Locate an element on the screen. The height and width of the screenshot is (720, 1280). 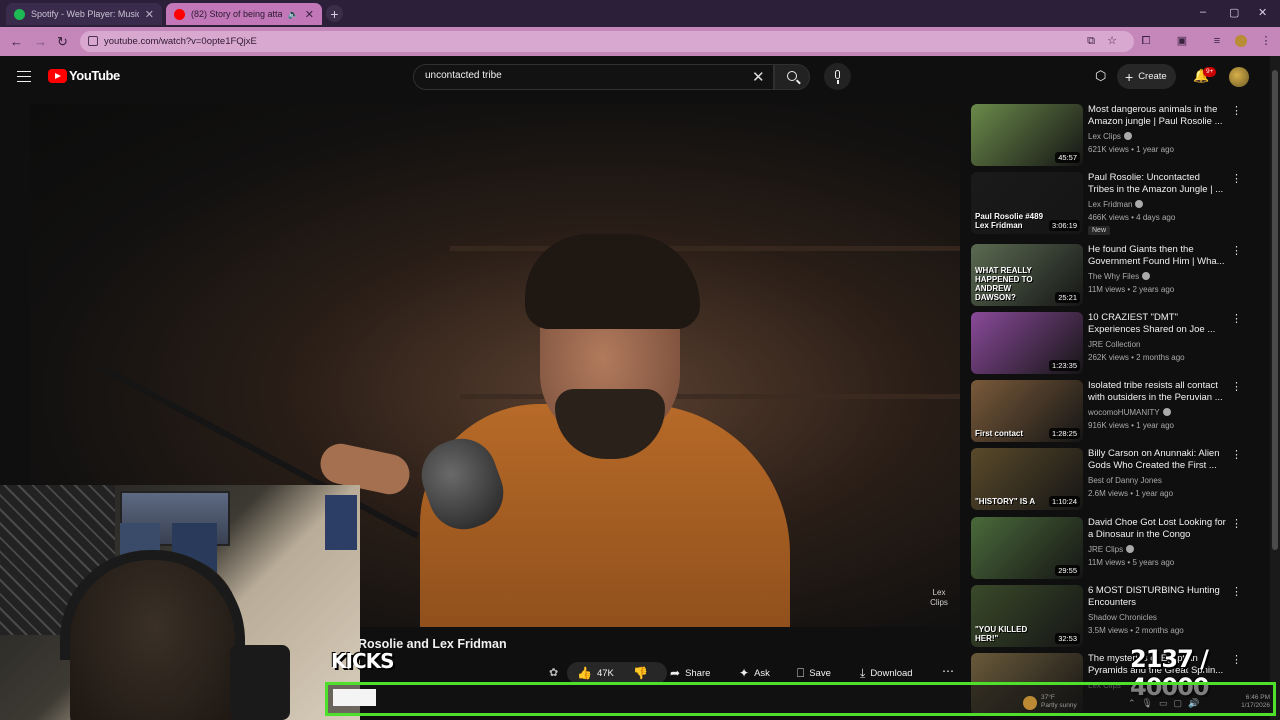
new-tab-button: + is located at coordinates (334, 13).